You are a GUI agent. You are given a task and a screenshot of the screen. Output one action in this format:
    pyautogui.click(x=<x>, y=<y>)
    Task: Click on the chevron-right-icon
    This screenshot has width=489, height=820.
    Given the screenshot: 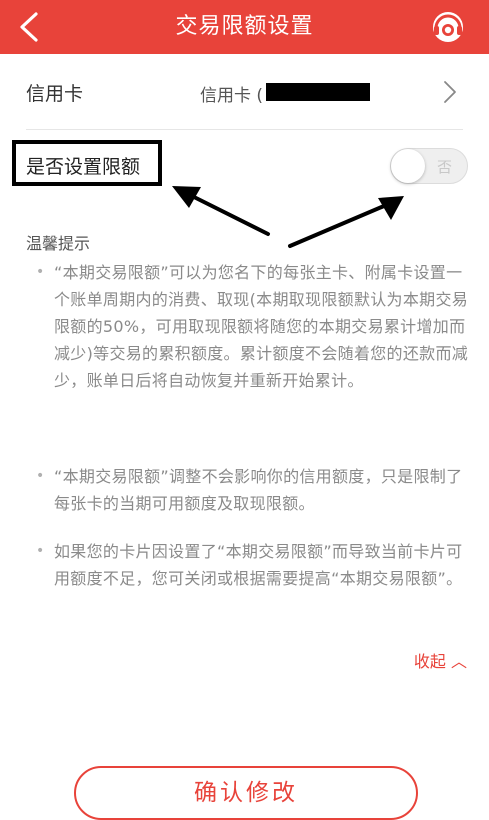 What is the action you would take?
    pyautogui.click(x=450, y=92)
    